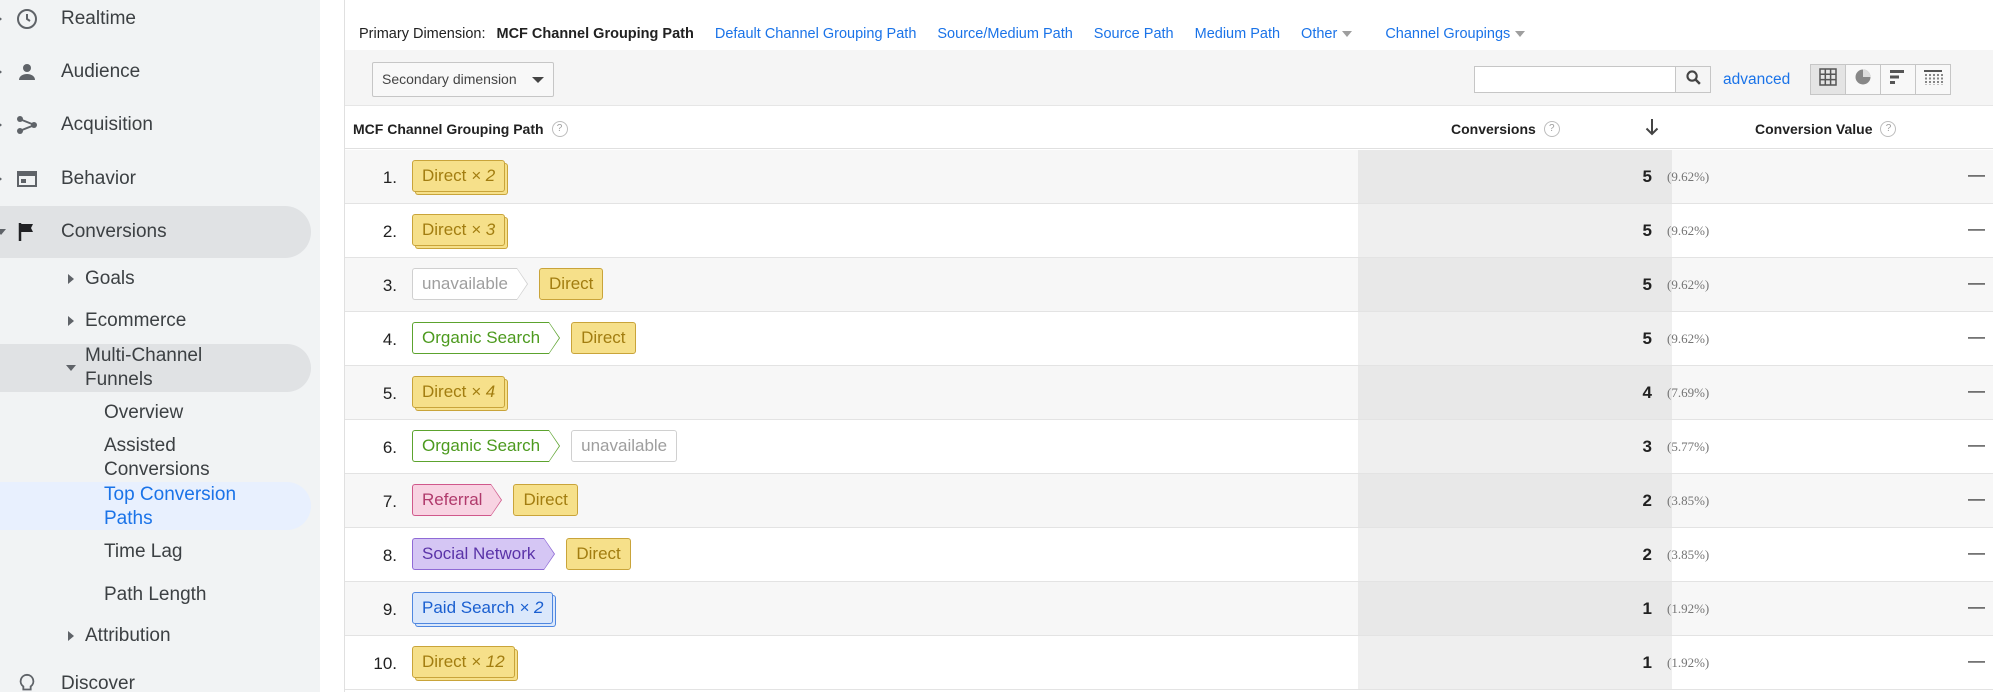 The width and height of the screenshot is (2000, 697). Describe the element at coordinates (1448, 34) in the screenshot. I see `channel-groupings-label: Channel Groupings` at that location.